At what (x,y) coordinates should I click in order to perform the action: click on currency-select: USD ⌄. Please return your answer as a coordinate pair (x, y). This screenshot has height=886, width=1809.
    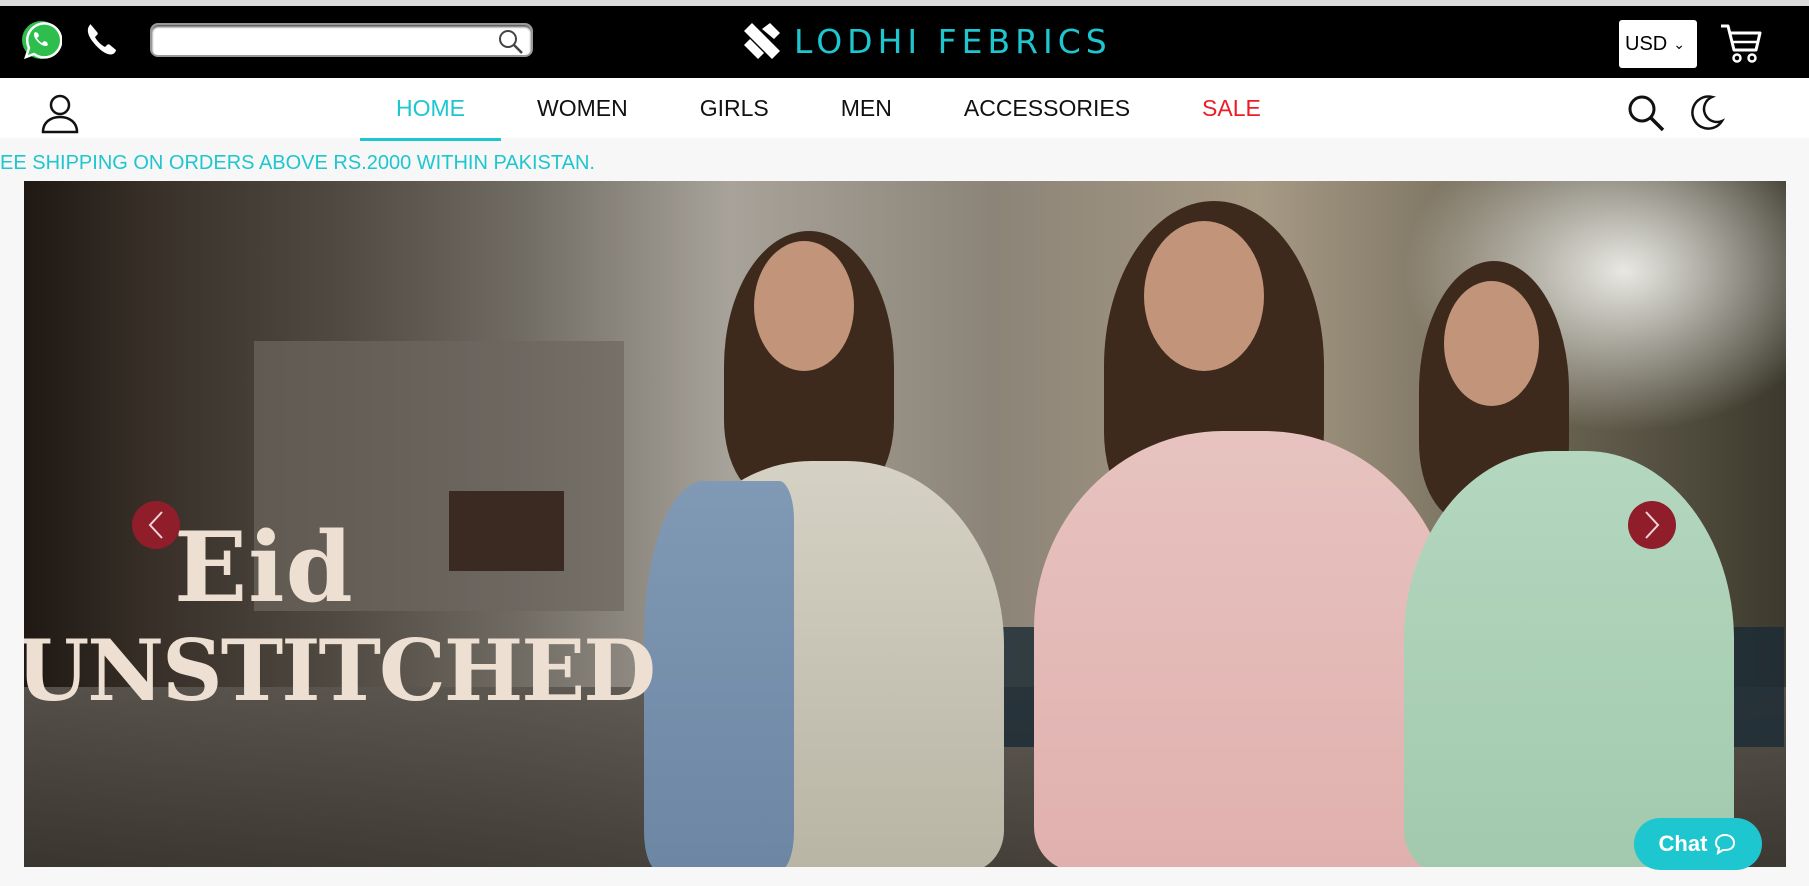
    Looking at the image, I should click on (1658, 44).